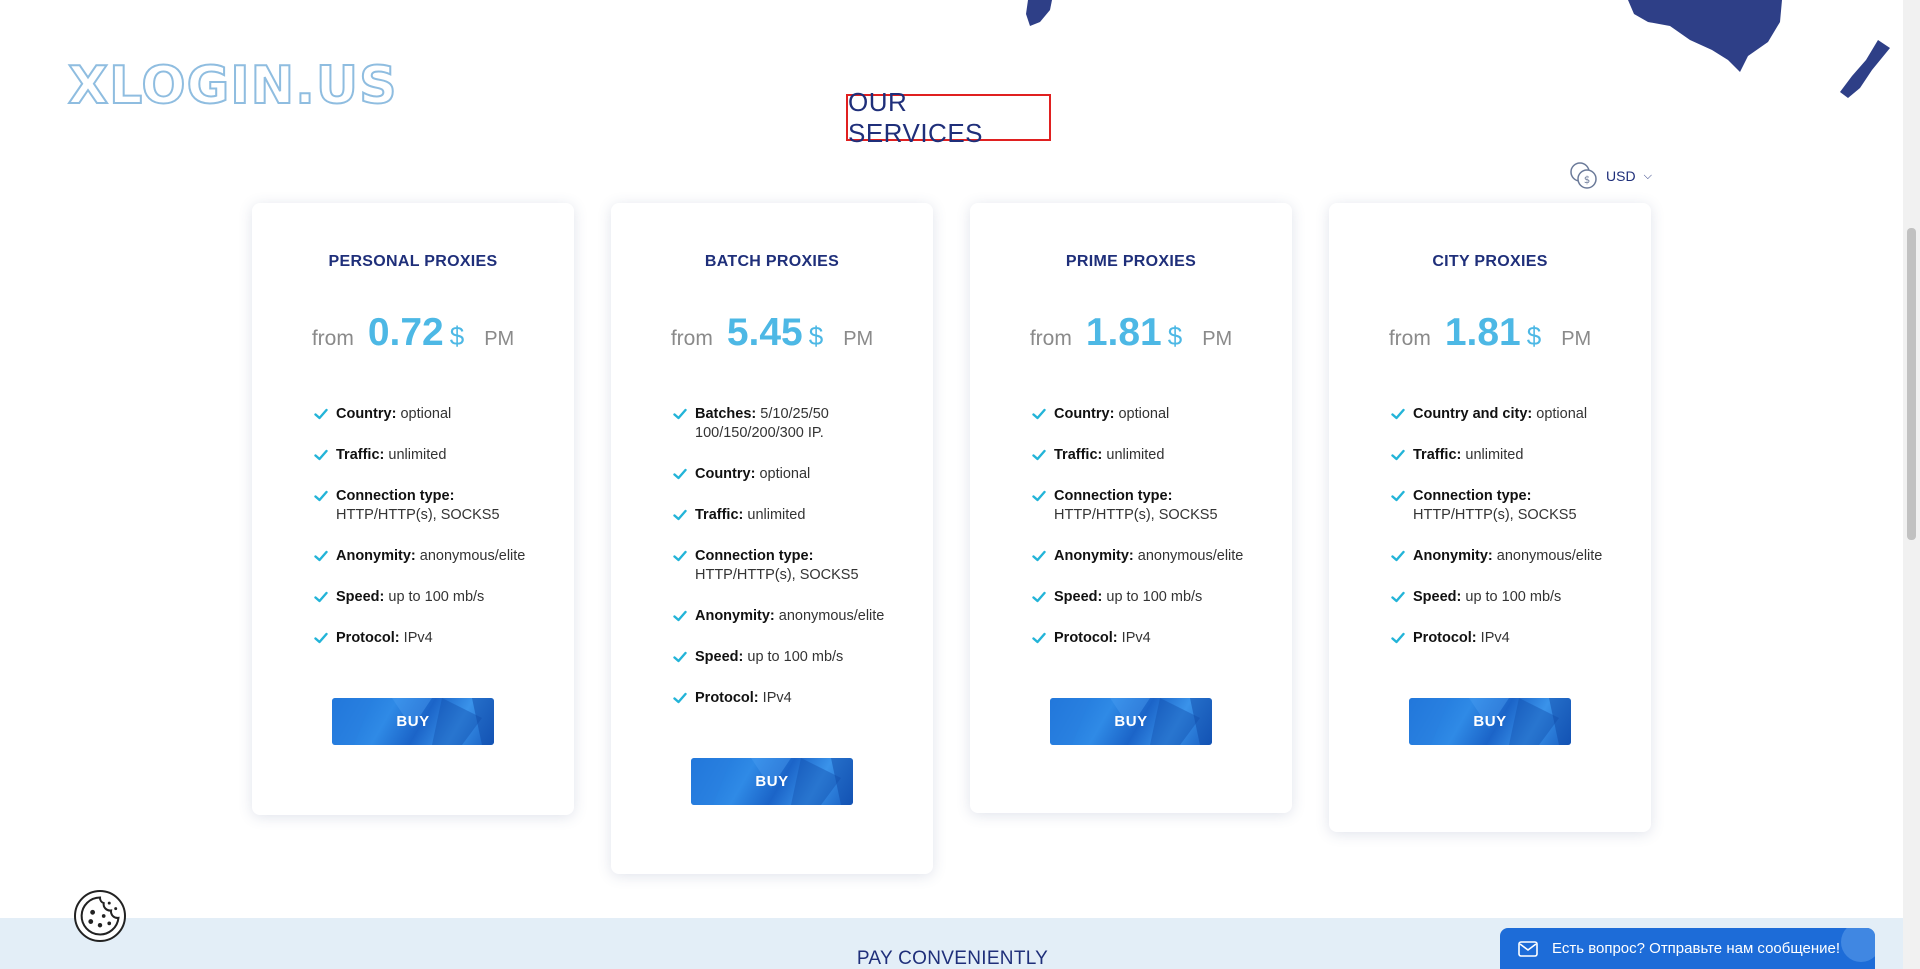 This screenshot has height=969, width=1920. Describe the element at coordinates (1647, 175) in the screenshot. I see `chevron-down-icon: ⌵` at that location.